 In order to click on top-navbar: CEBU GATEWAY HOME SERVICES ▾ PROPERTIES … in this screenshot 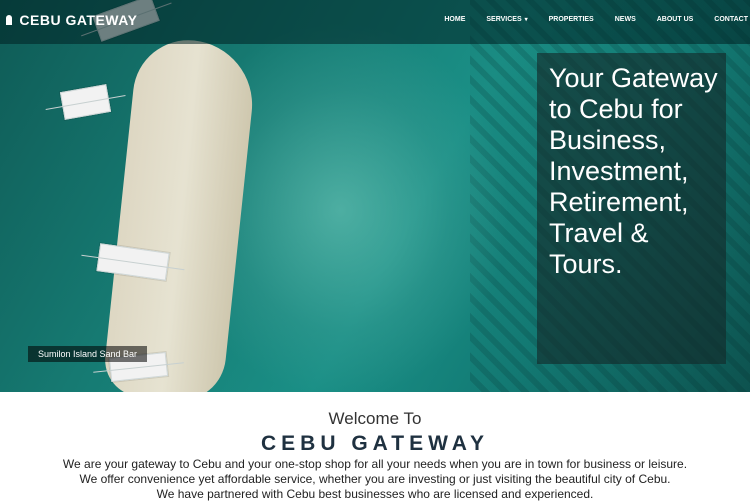, I will do `click(375, 22)`.